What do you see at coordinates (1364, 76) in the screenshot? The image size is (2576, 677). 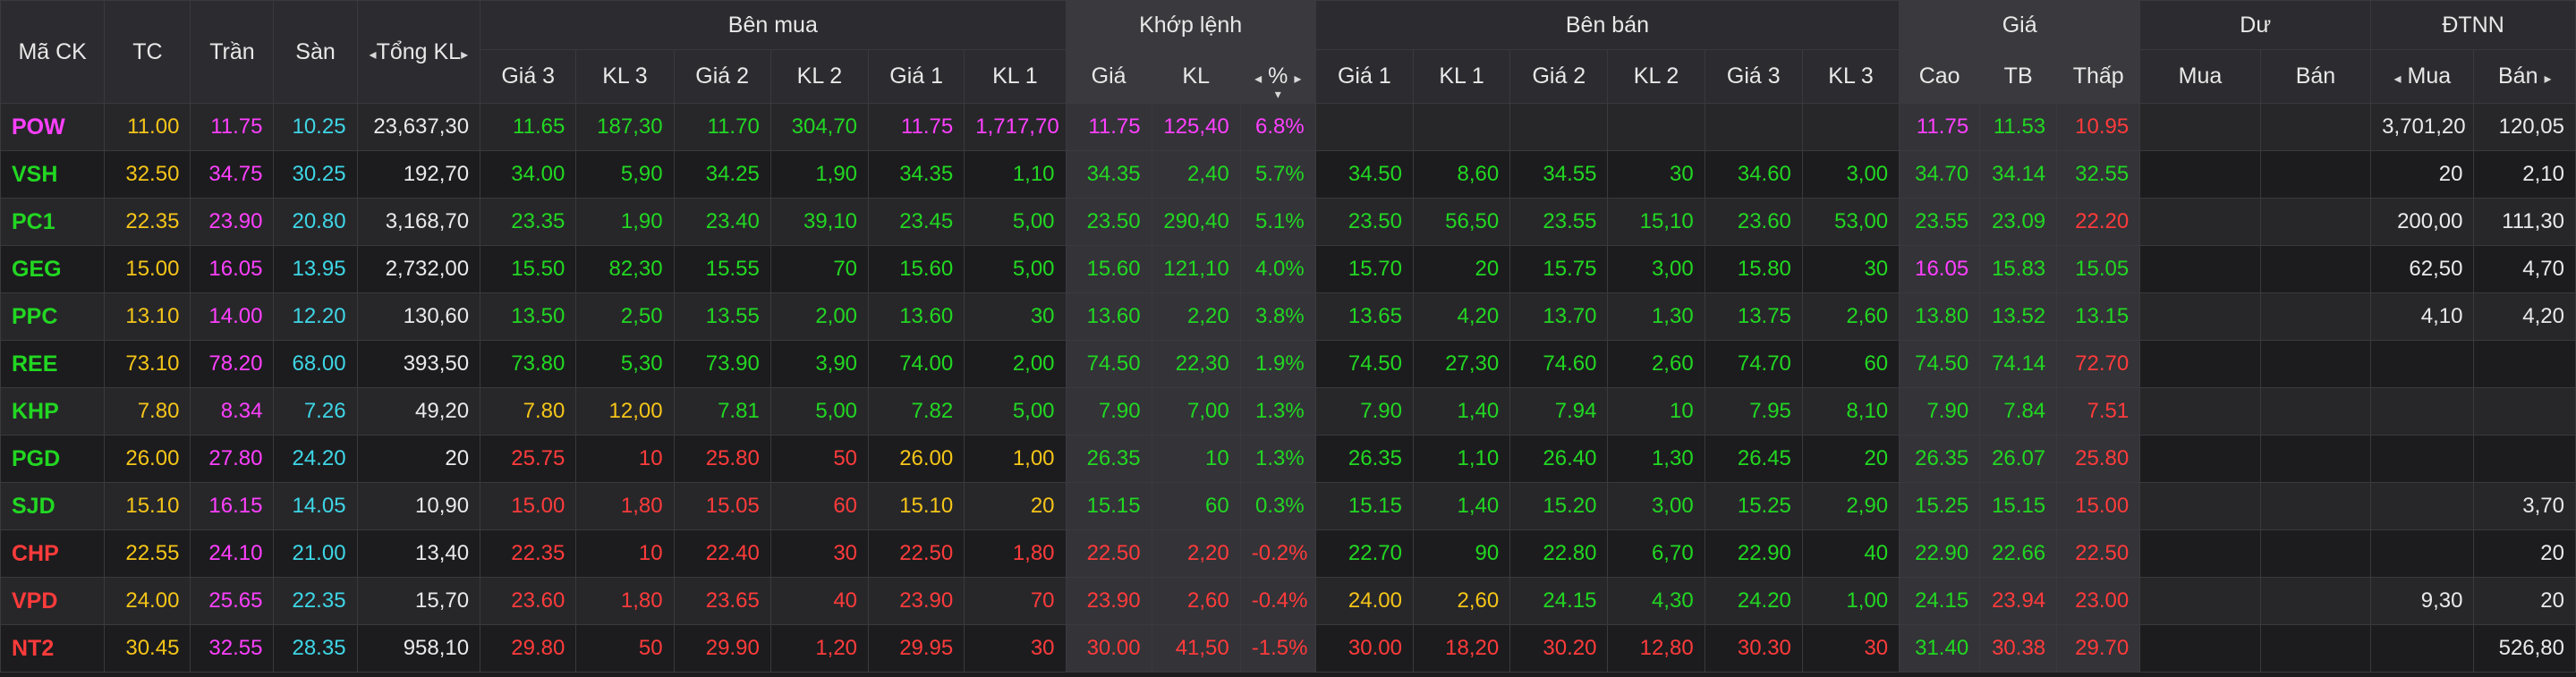 I see `col-header-sell-price-1: Giá 1` at bounding box center [1364, 76].